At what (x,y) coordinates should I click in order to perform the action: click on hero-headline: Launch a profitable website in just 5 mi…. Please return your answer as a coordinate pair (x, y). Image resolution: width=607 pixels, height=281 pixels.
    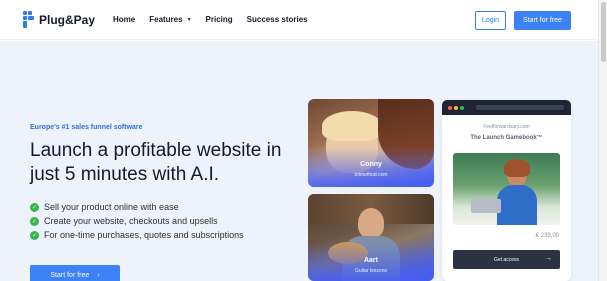
    Looking at the image, I should click on (156, 162).